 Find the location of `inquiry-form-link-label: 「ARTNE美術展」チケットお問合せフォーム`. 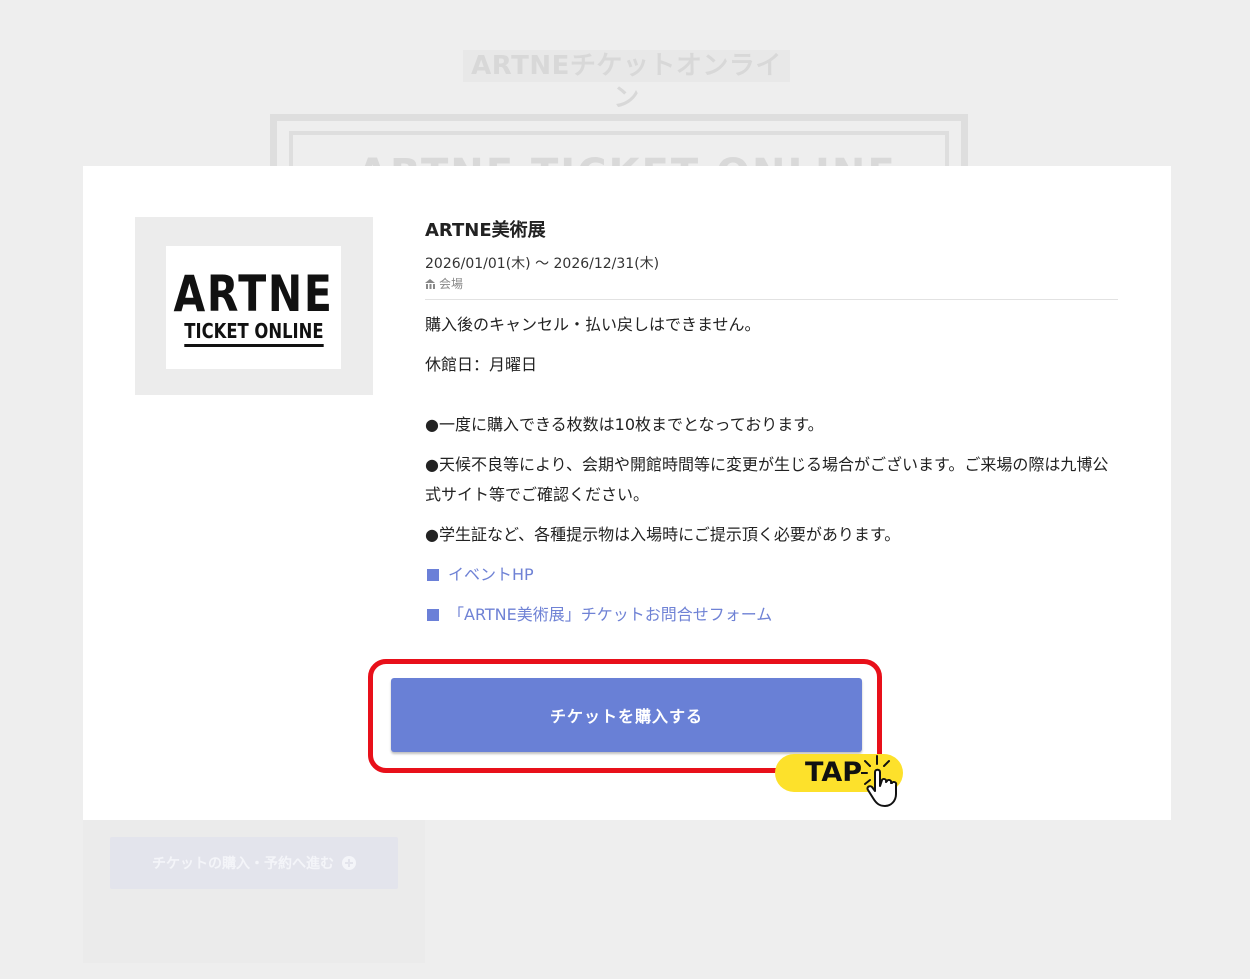

inquiry-form-link-label: 「ARTNE美術展」チケットお問合せフォーム is located at coordinates (610, 614).